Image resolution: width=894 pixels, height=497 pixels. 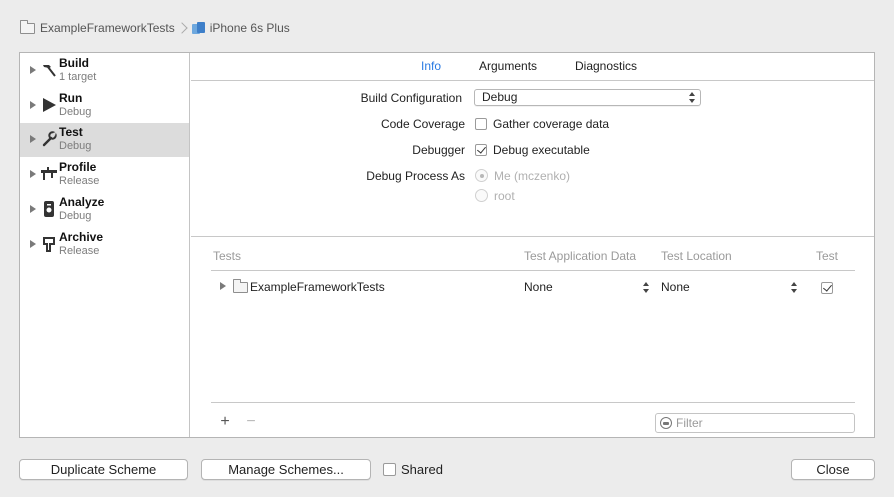 I want to click on filter-field, so click(x=755, y=423).